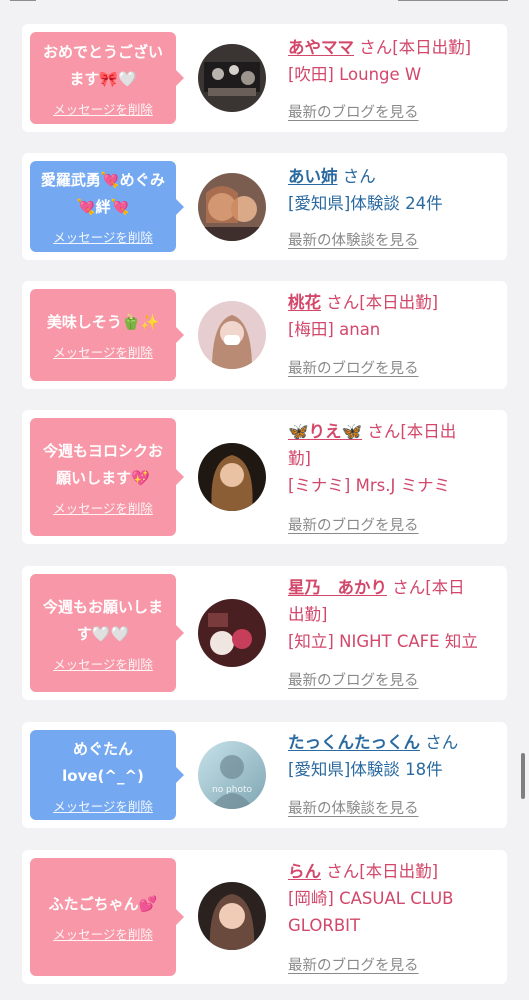 This screenshot has height=1000, width=529. What do you see at coordinates (334, 329) in the screenshot?
I see `shop-info: [梅田] anan` at bounding box center [334, 329].